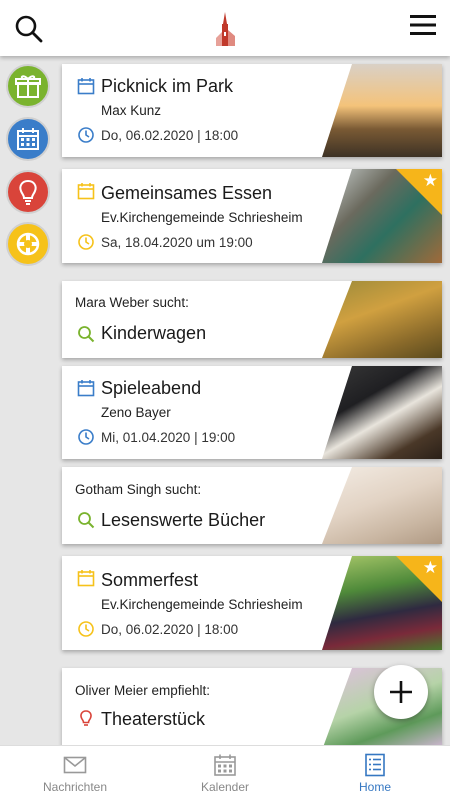 This screenshot has height=800, width=450. Describe the element at coordinates (118, 489) in the screenshot. I see `author-name: Gotham Singh` at that location.